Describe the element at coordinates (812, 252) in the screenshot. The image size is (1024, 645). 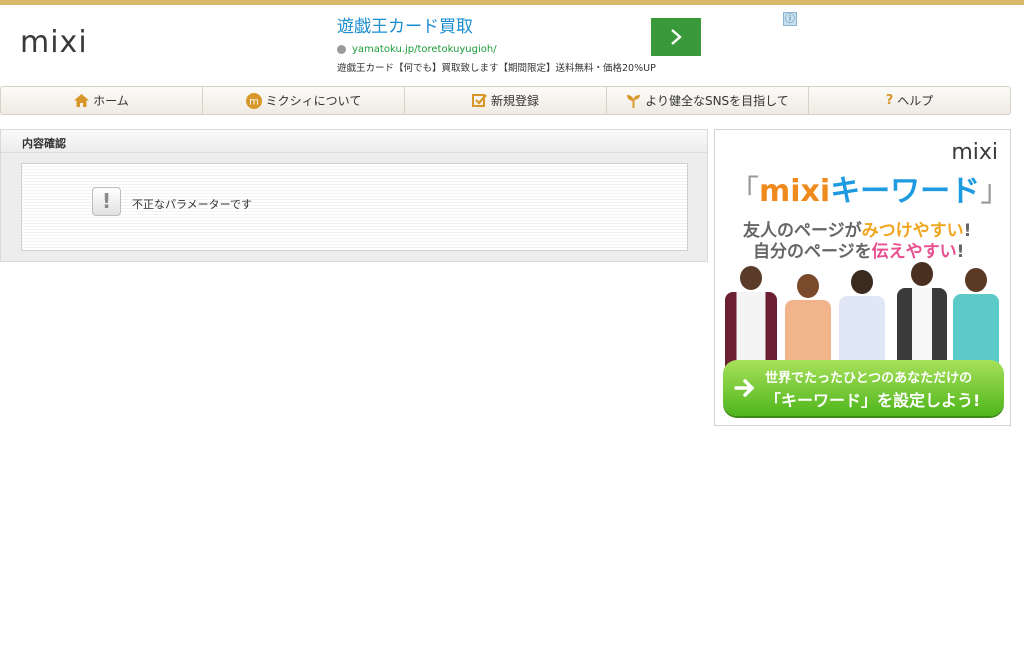
I see `banner-line2-pre: 自分のページを` at that location.